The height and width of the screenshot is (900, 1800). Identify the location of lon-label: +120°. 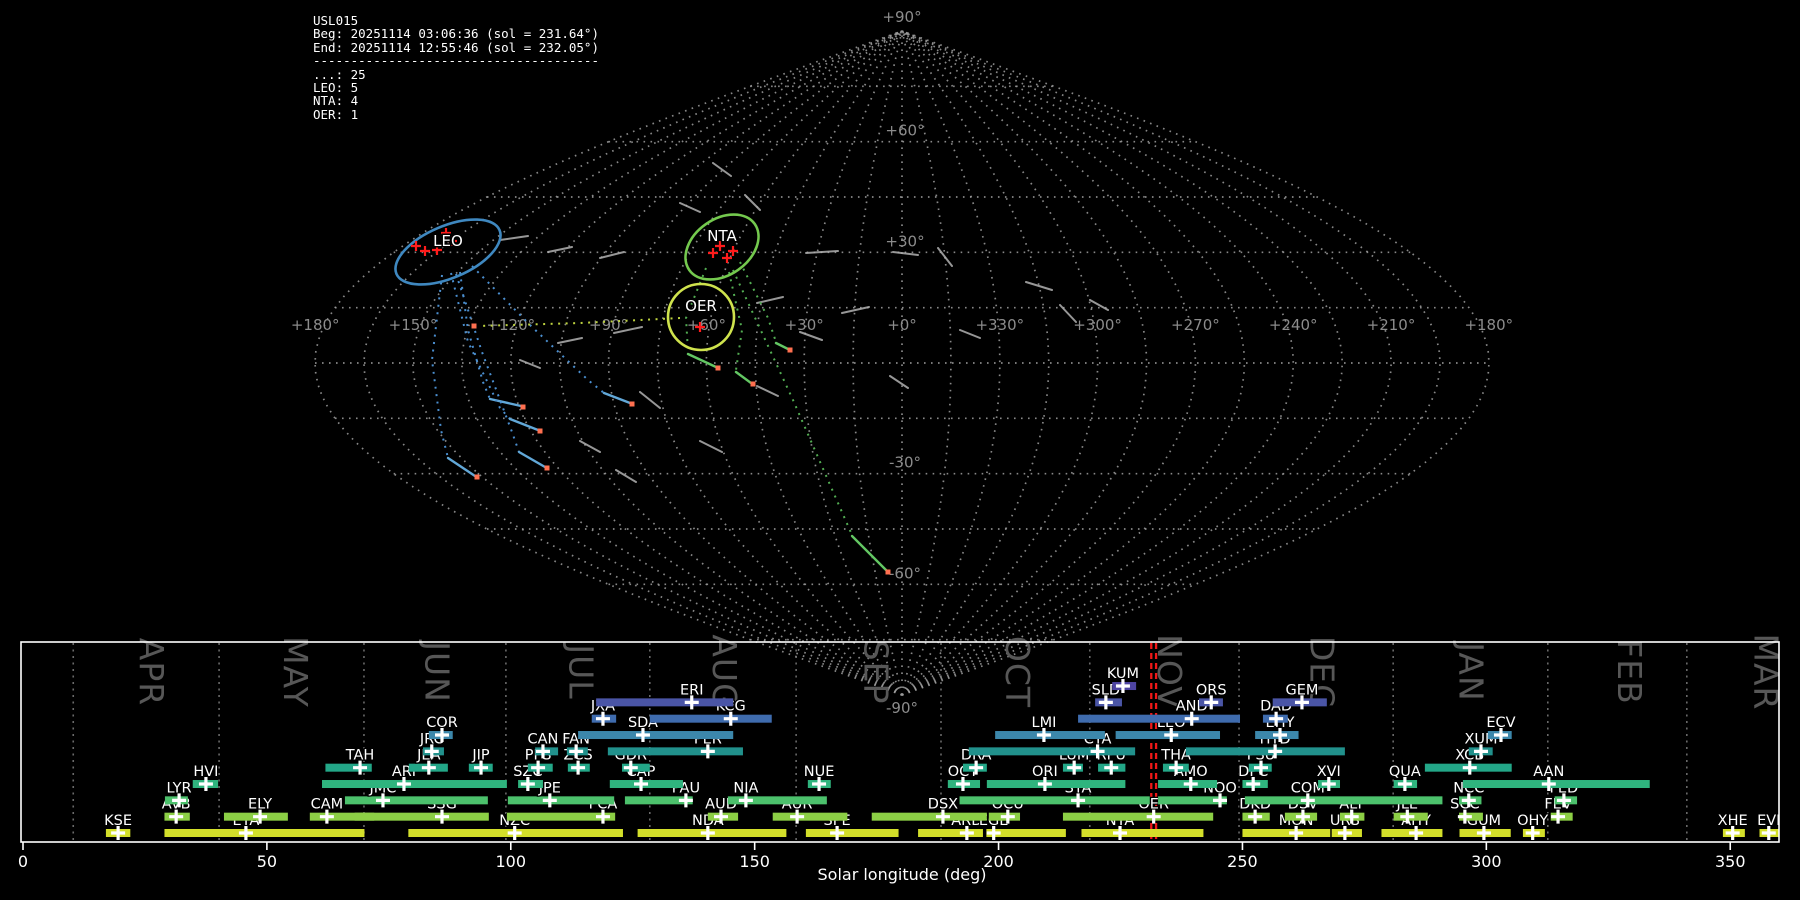
(510, 325).